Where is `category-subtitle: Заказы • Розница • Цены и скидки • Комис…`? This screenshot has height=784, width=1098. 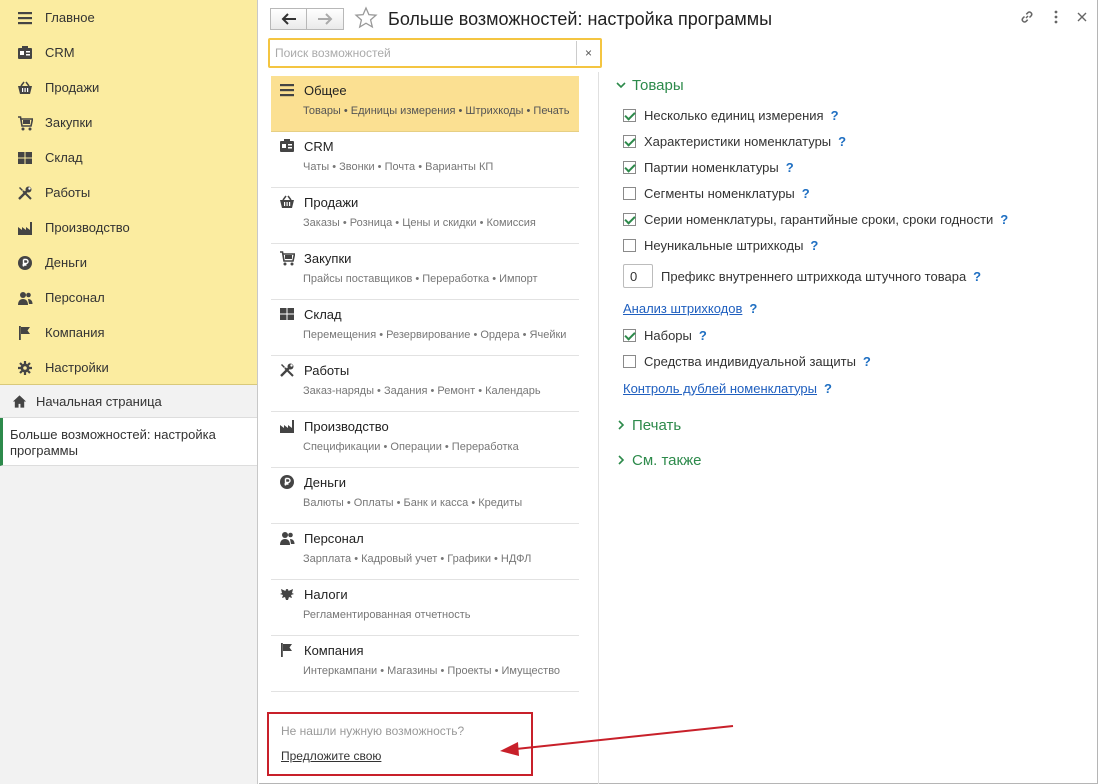 category-subtitle: Заказы • Розница • Цены и скидки • Комис… is located at coordinates (419, 223).